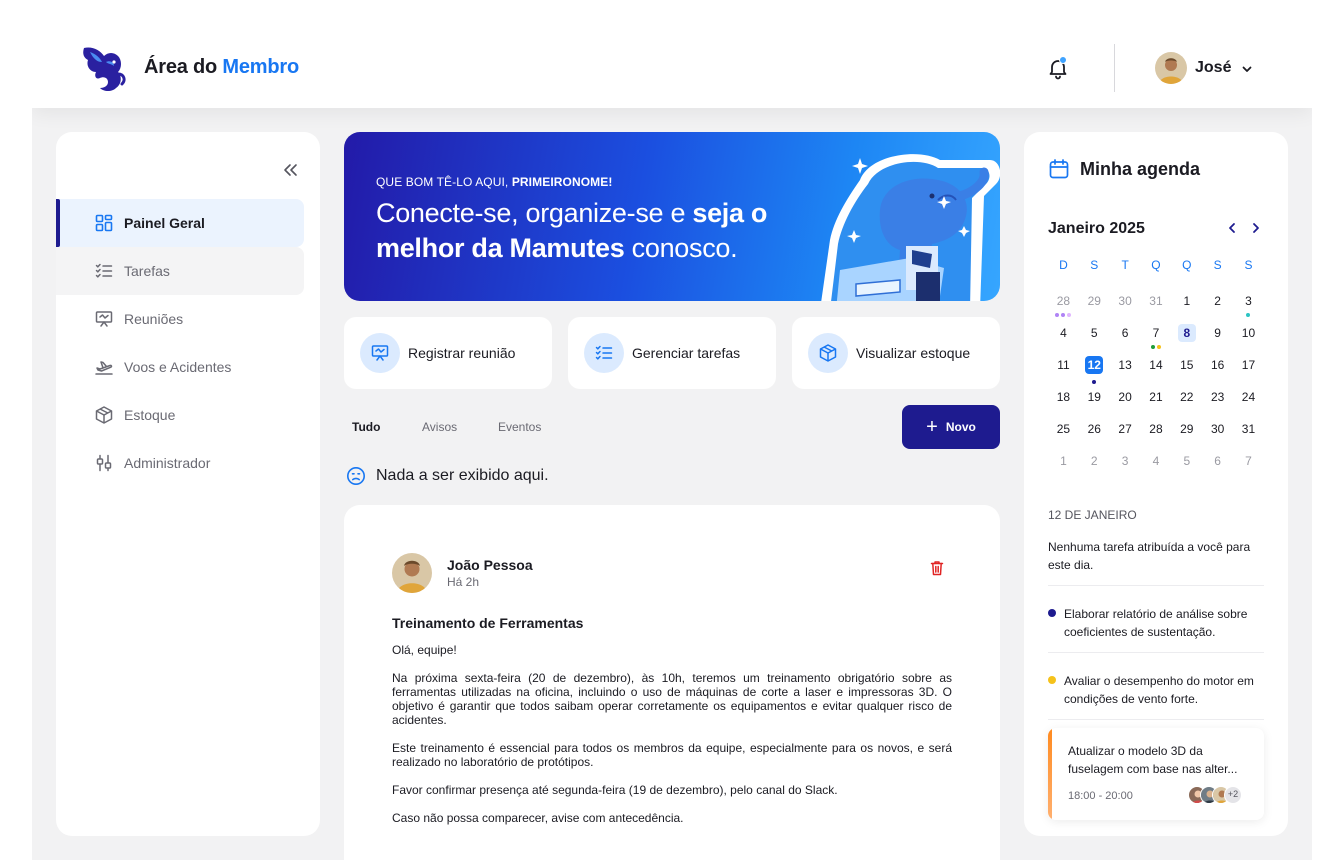 This screenshot has height=860, width=1344. Describe the element at coordinates (1100, 796) in the screenshot. I see `task-time: 18:00 - 20:00` at that location.